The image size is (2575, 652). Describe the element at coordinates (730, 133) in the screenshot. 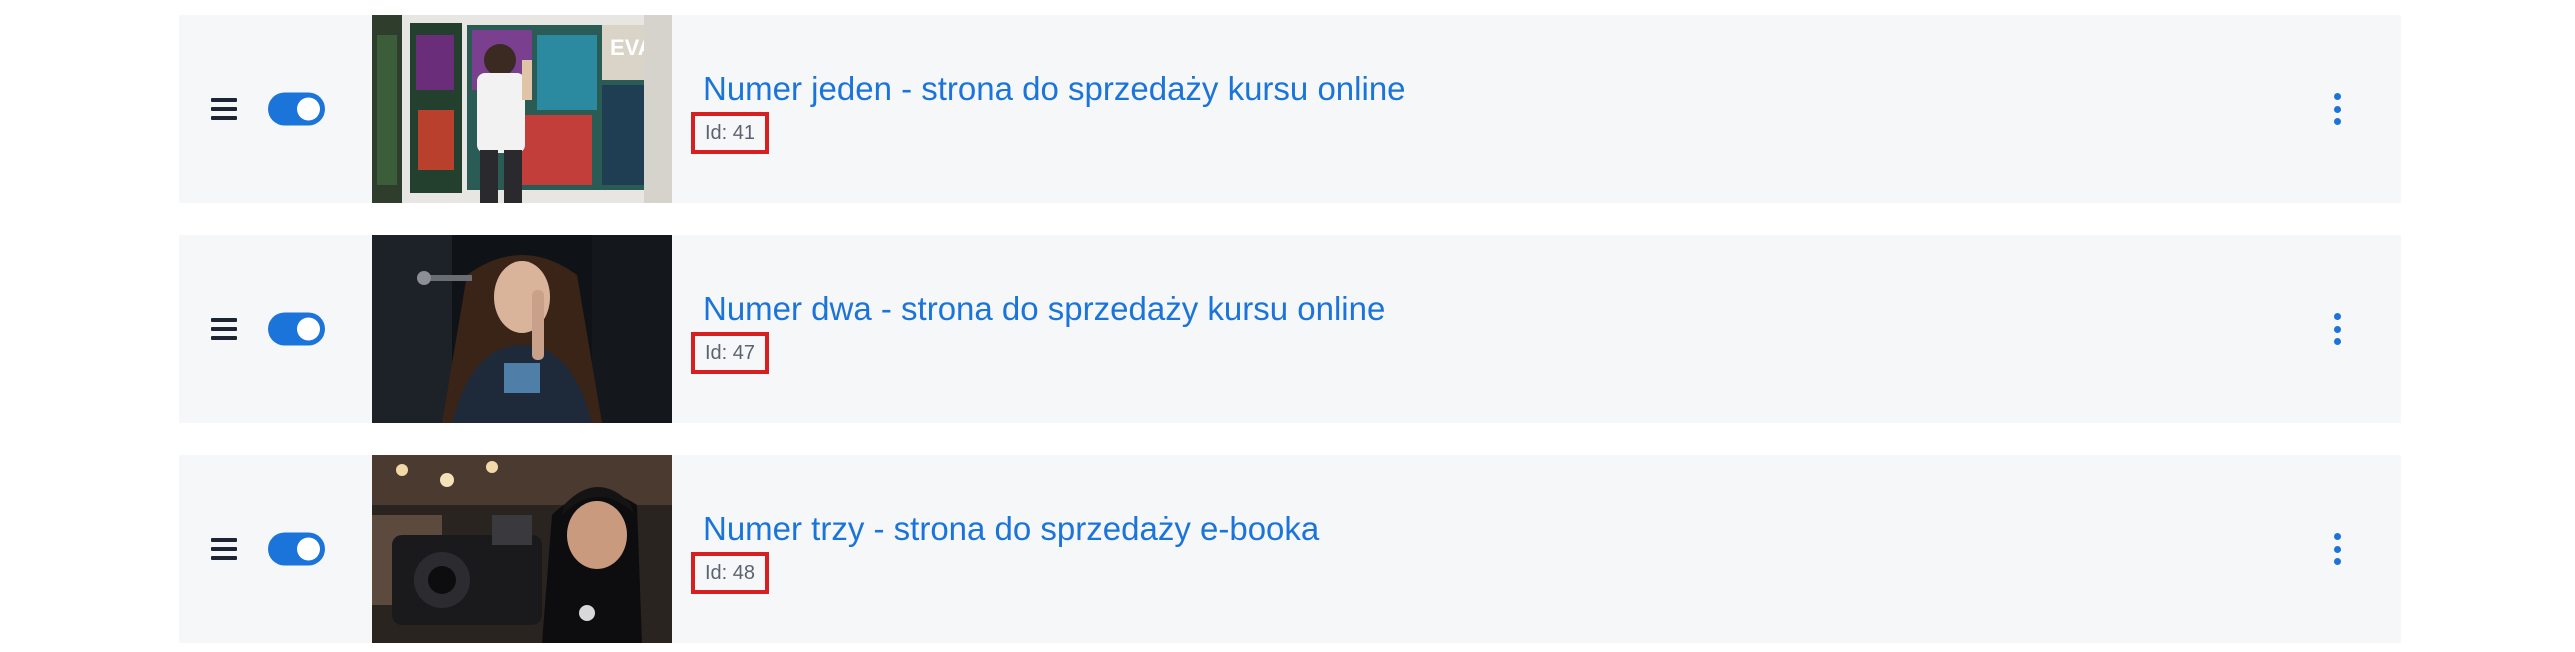

I see `page-id-label: Id: 41` at that location.